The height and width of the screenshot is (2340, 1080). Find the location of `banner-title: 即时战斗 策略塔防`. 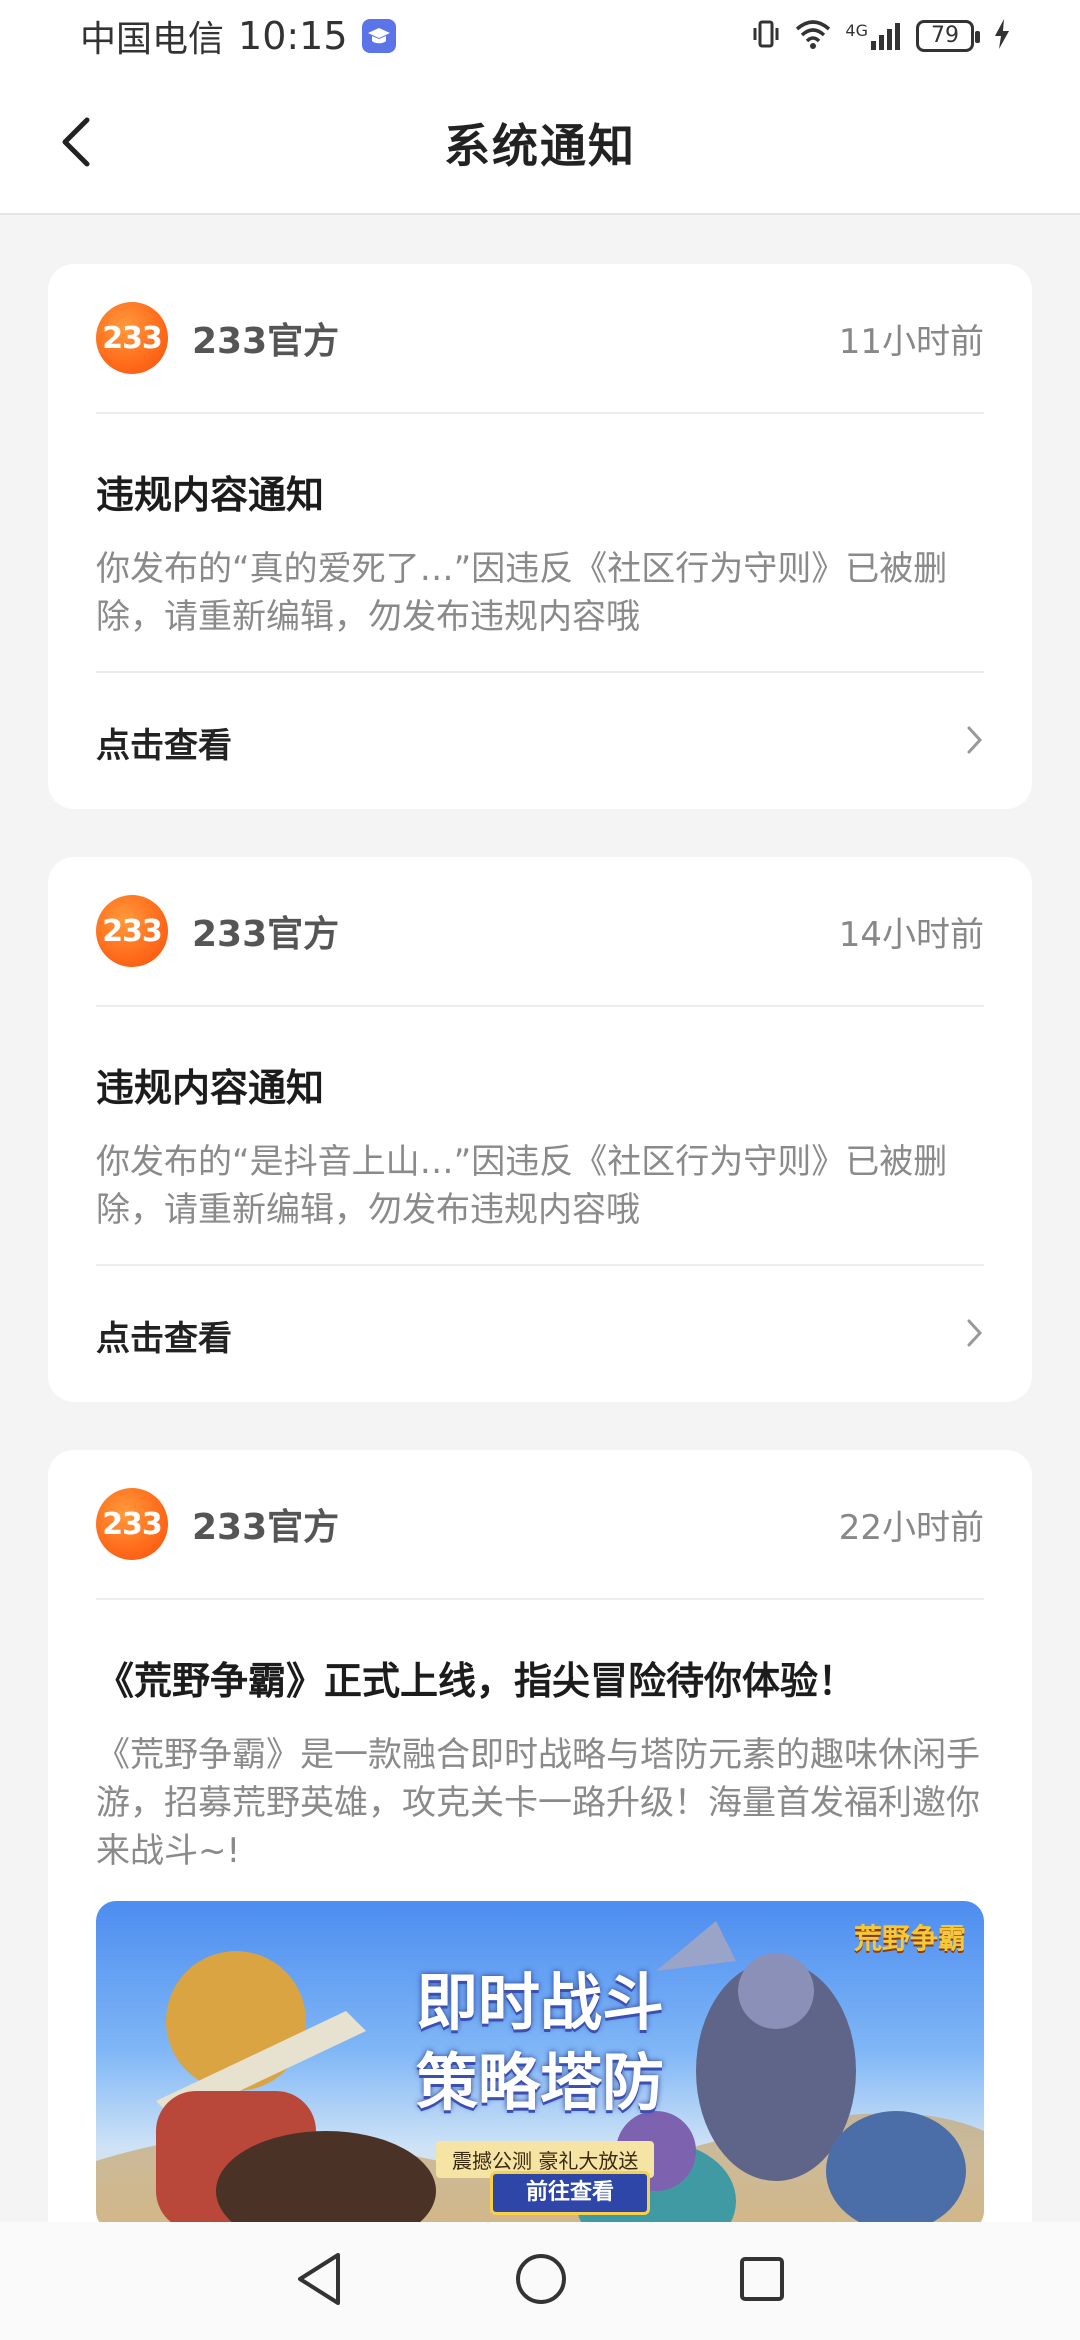

banner-title: 即时战斗 策略塔防 is located at coordinates (540, 2043).